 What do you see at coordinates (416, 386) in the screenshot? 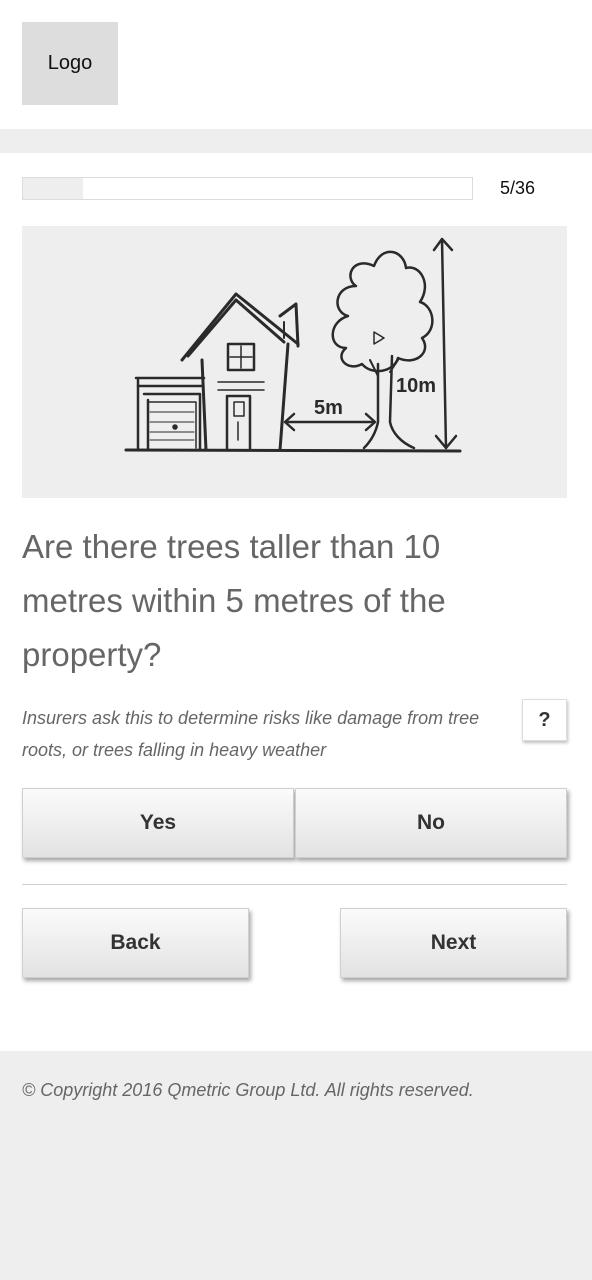
I see `height-label: 10m` at bounding box center [416, 386].